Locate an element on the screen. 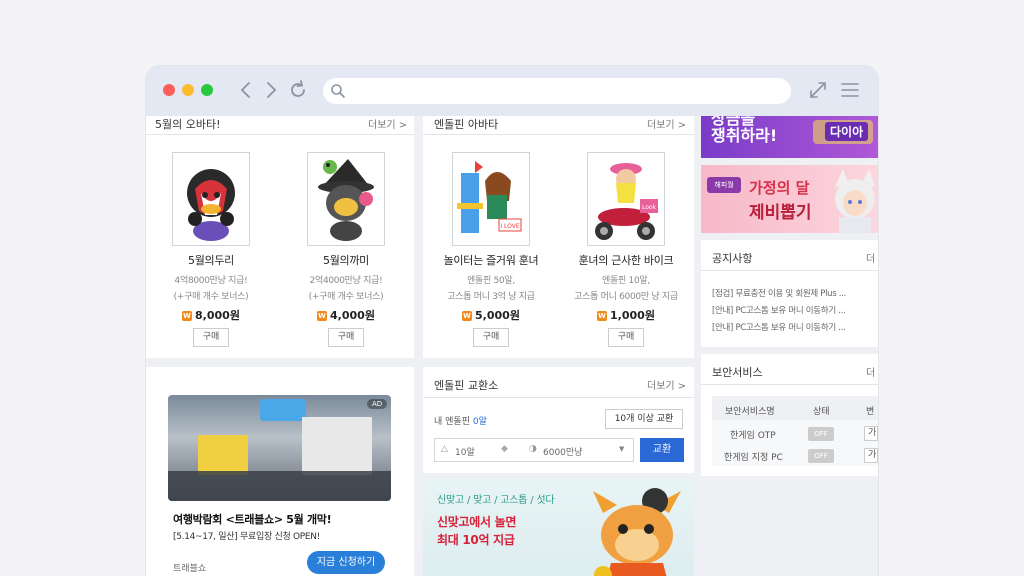 This screenshot has height=576, width=1024. service-name: 한게임 OTP is located at coordinates (753, 436).